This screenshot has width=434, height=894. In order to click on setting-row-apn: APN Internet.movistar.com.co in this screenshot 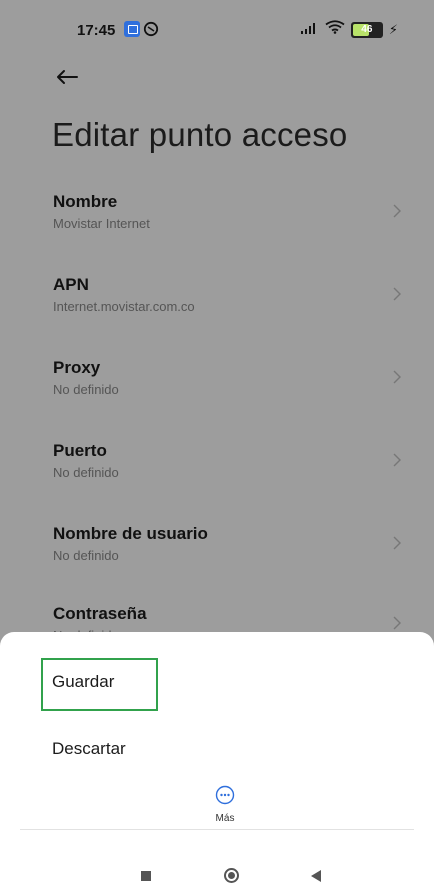, I will do `click(217, 304)`.